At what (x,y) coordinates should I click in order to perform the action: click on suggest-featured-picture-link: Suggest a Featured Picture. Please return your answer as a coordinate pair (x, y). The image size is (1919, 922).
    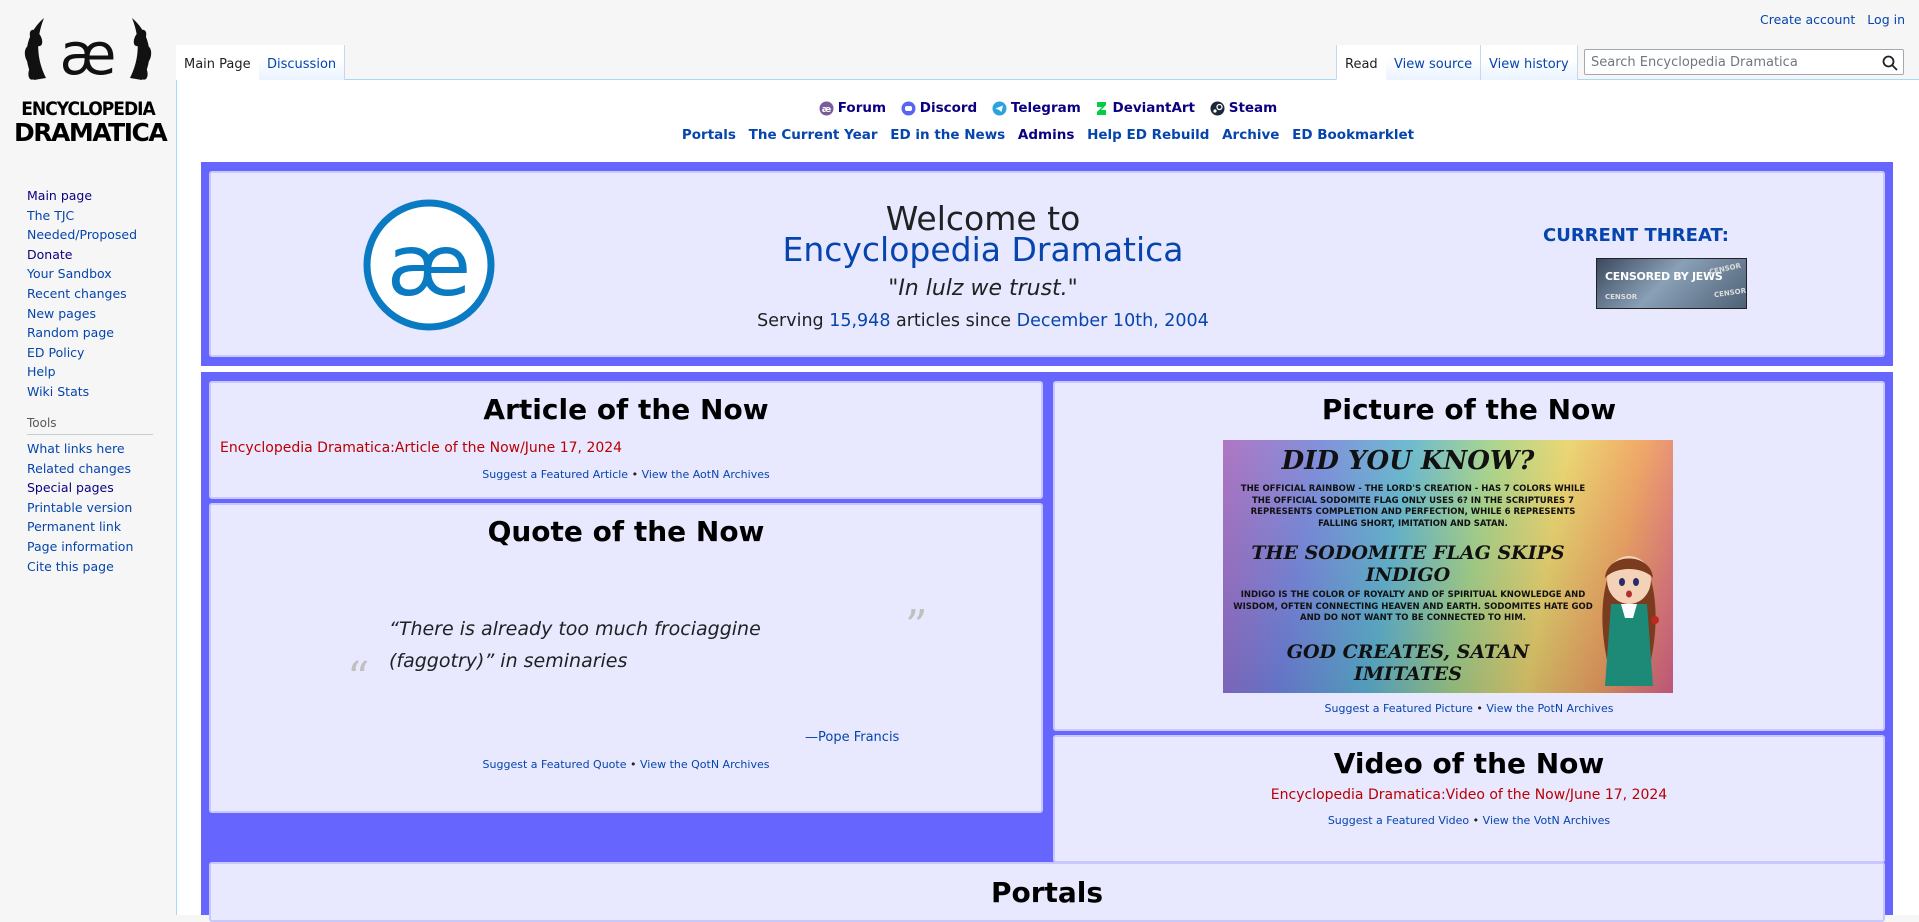
    Looking at the image, I should click on (1399, 708).